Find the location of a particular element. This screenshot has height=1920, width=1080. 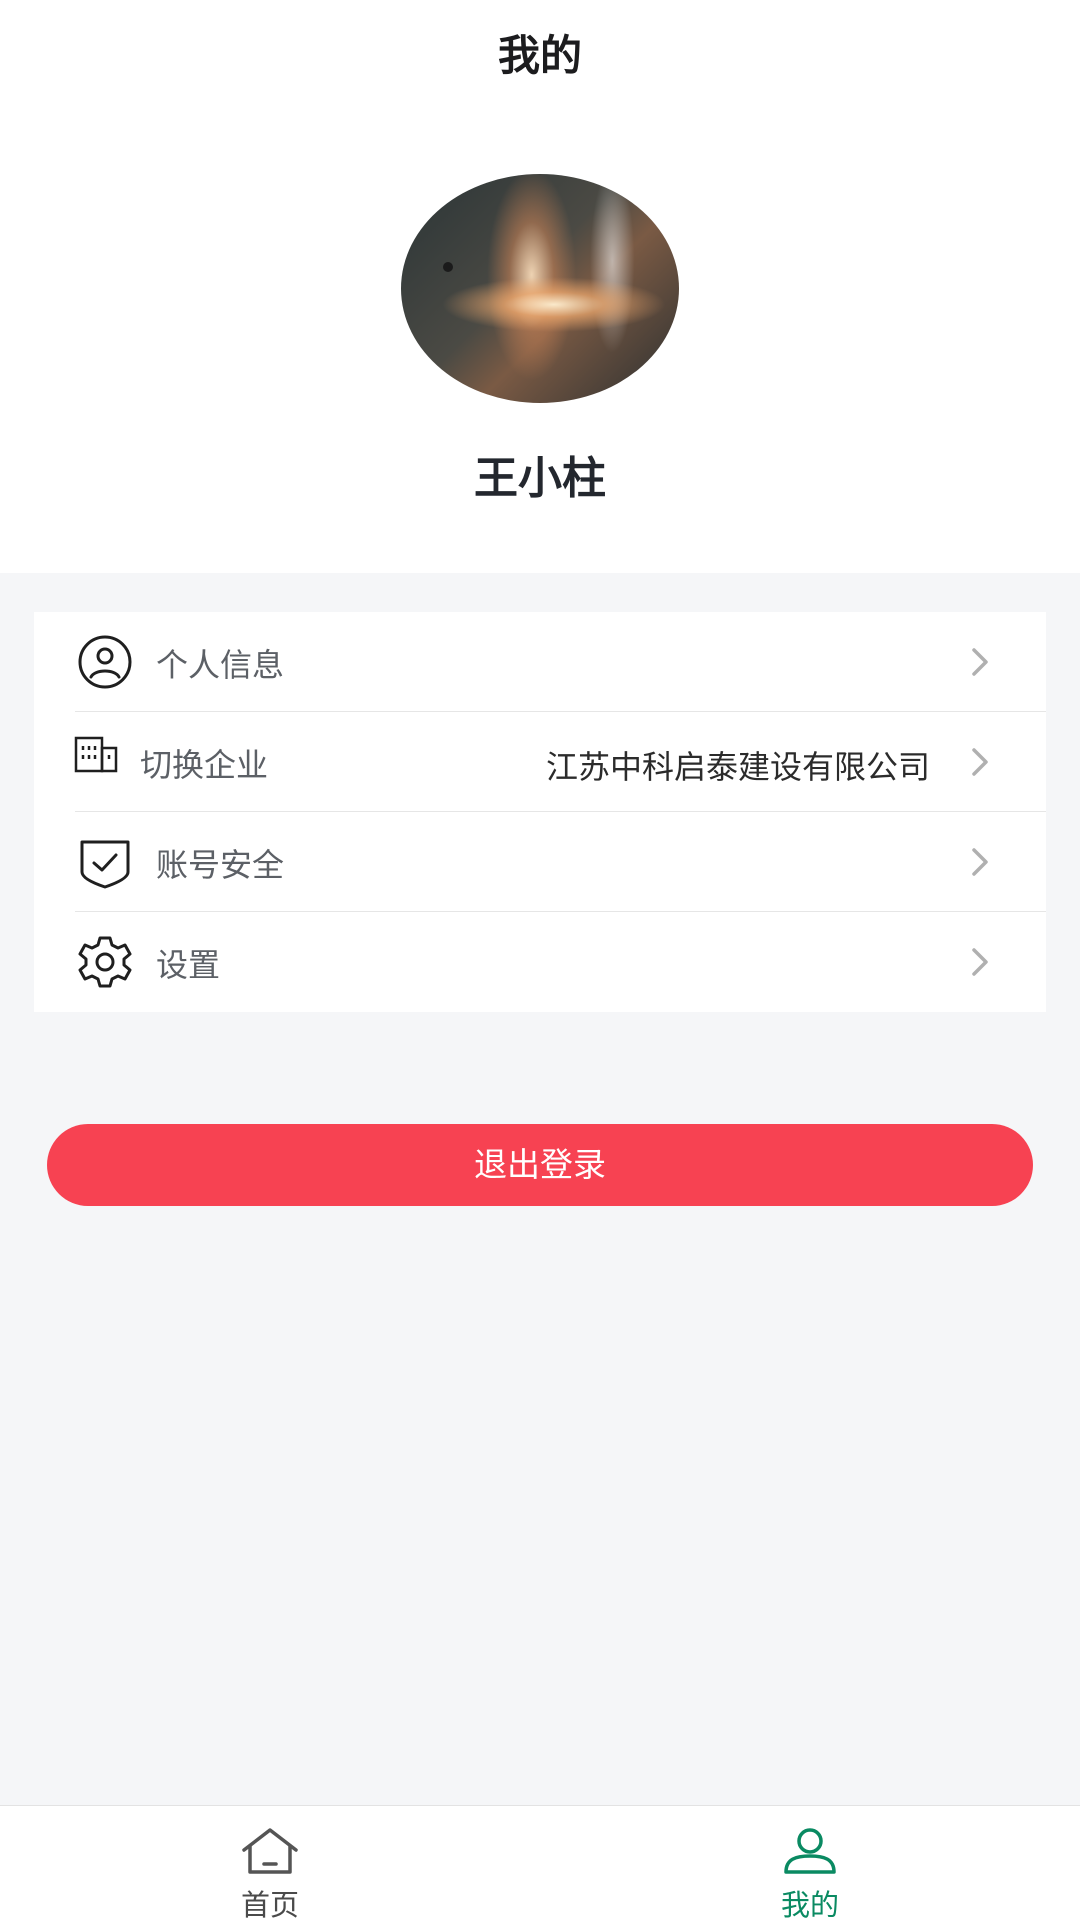

gear-icon is located at coordinates (105, 962).